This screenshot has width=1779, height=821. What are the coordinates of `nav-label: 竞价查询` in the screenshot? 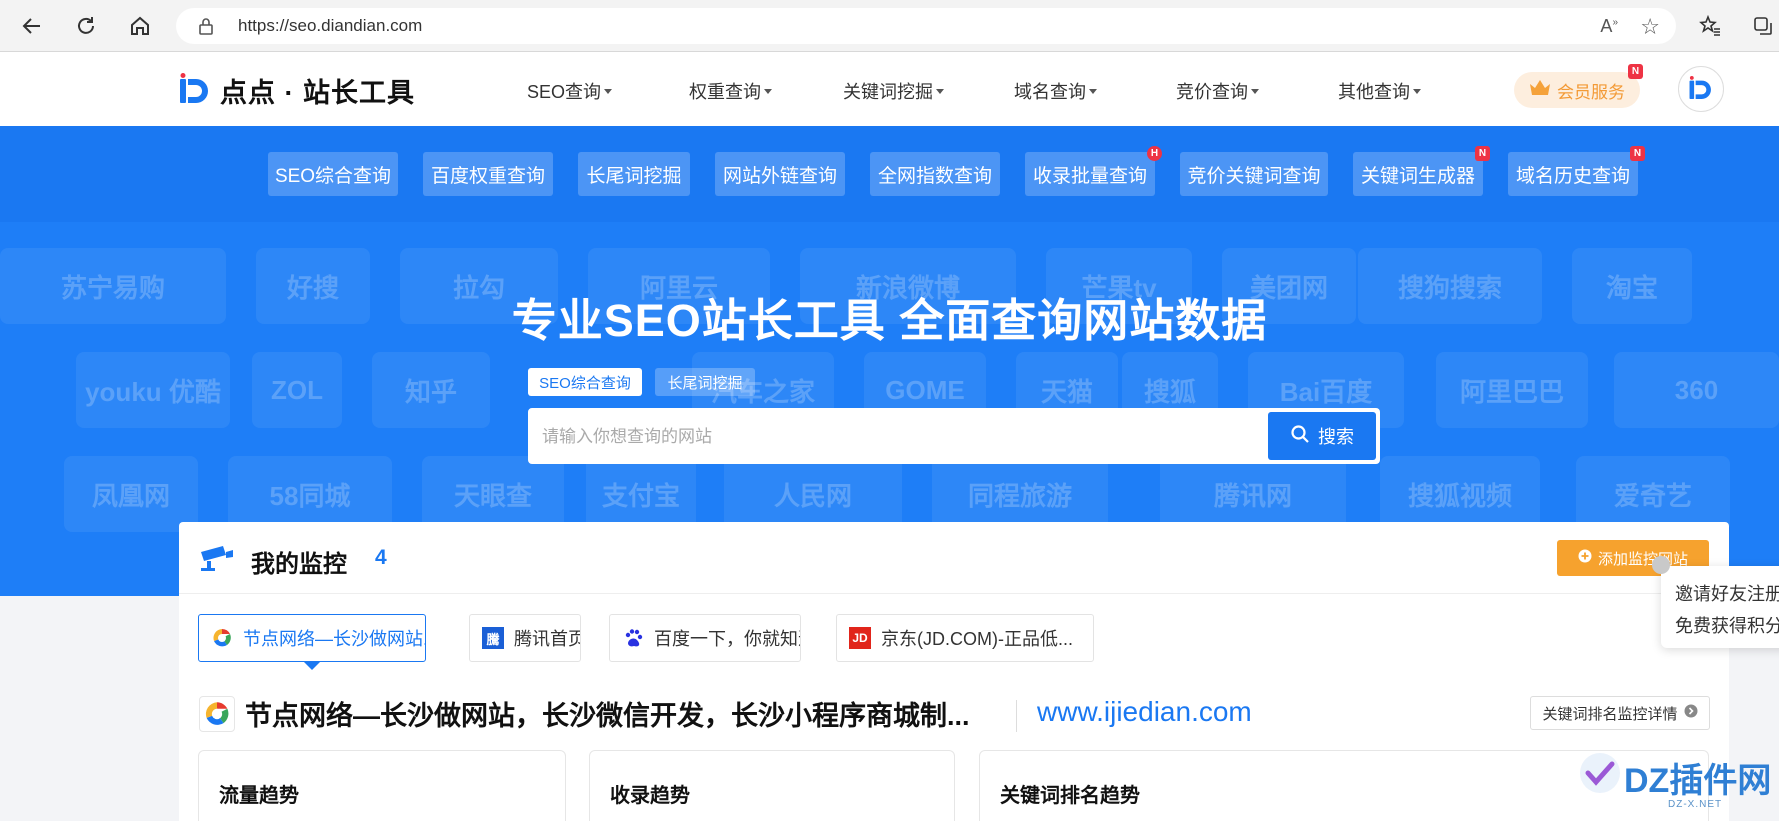 It's located at (1212, 92).